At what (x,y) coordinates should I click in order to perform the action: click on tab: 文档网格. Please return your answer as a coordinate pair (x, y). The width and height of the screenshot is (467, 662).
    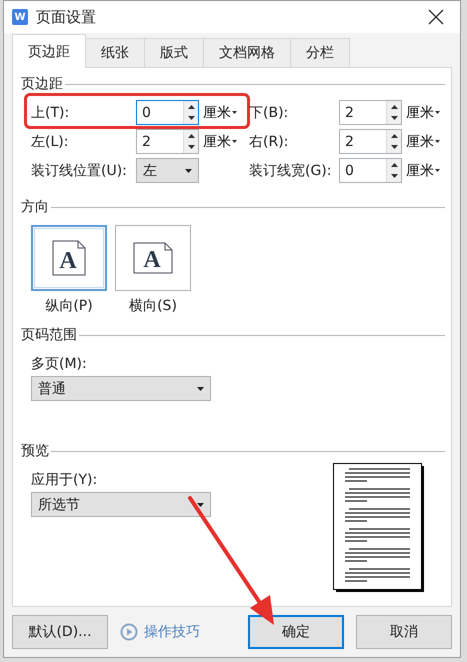
    Looking at the image, I should click on (247, 52).